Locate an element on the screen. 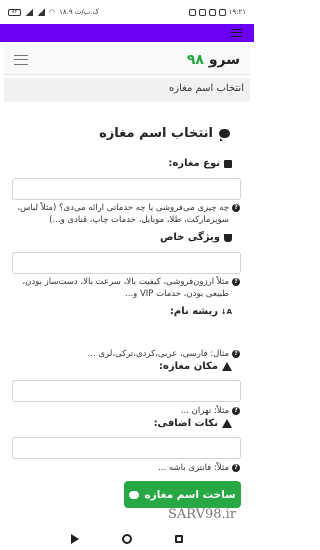  page-title-text: انتخاب اسم مغازه is located at coordinates (156, 133).